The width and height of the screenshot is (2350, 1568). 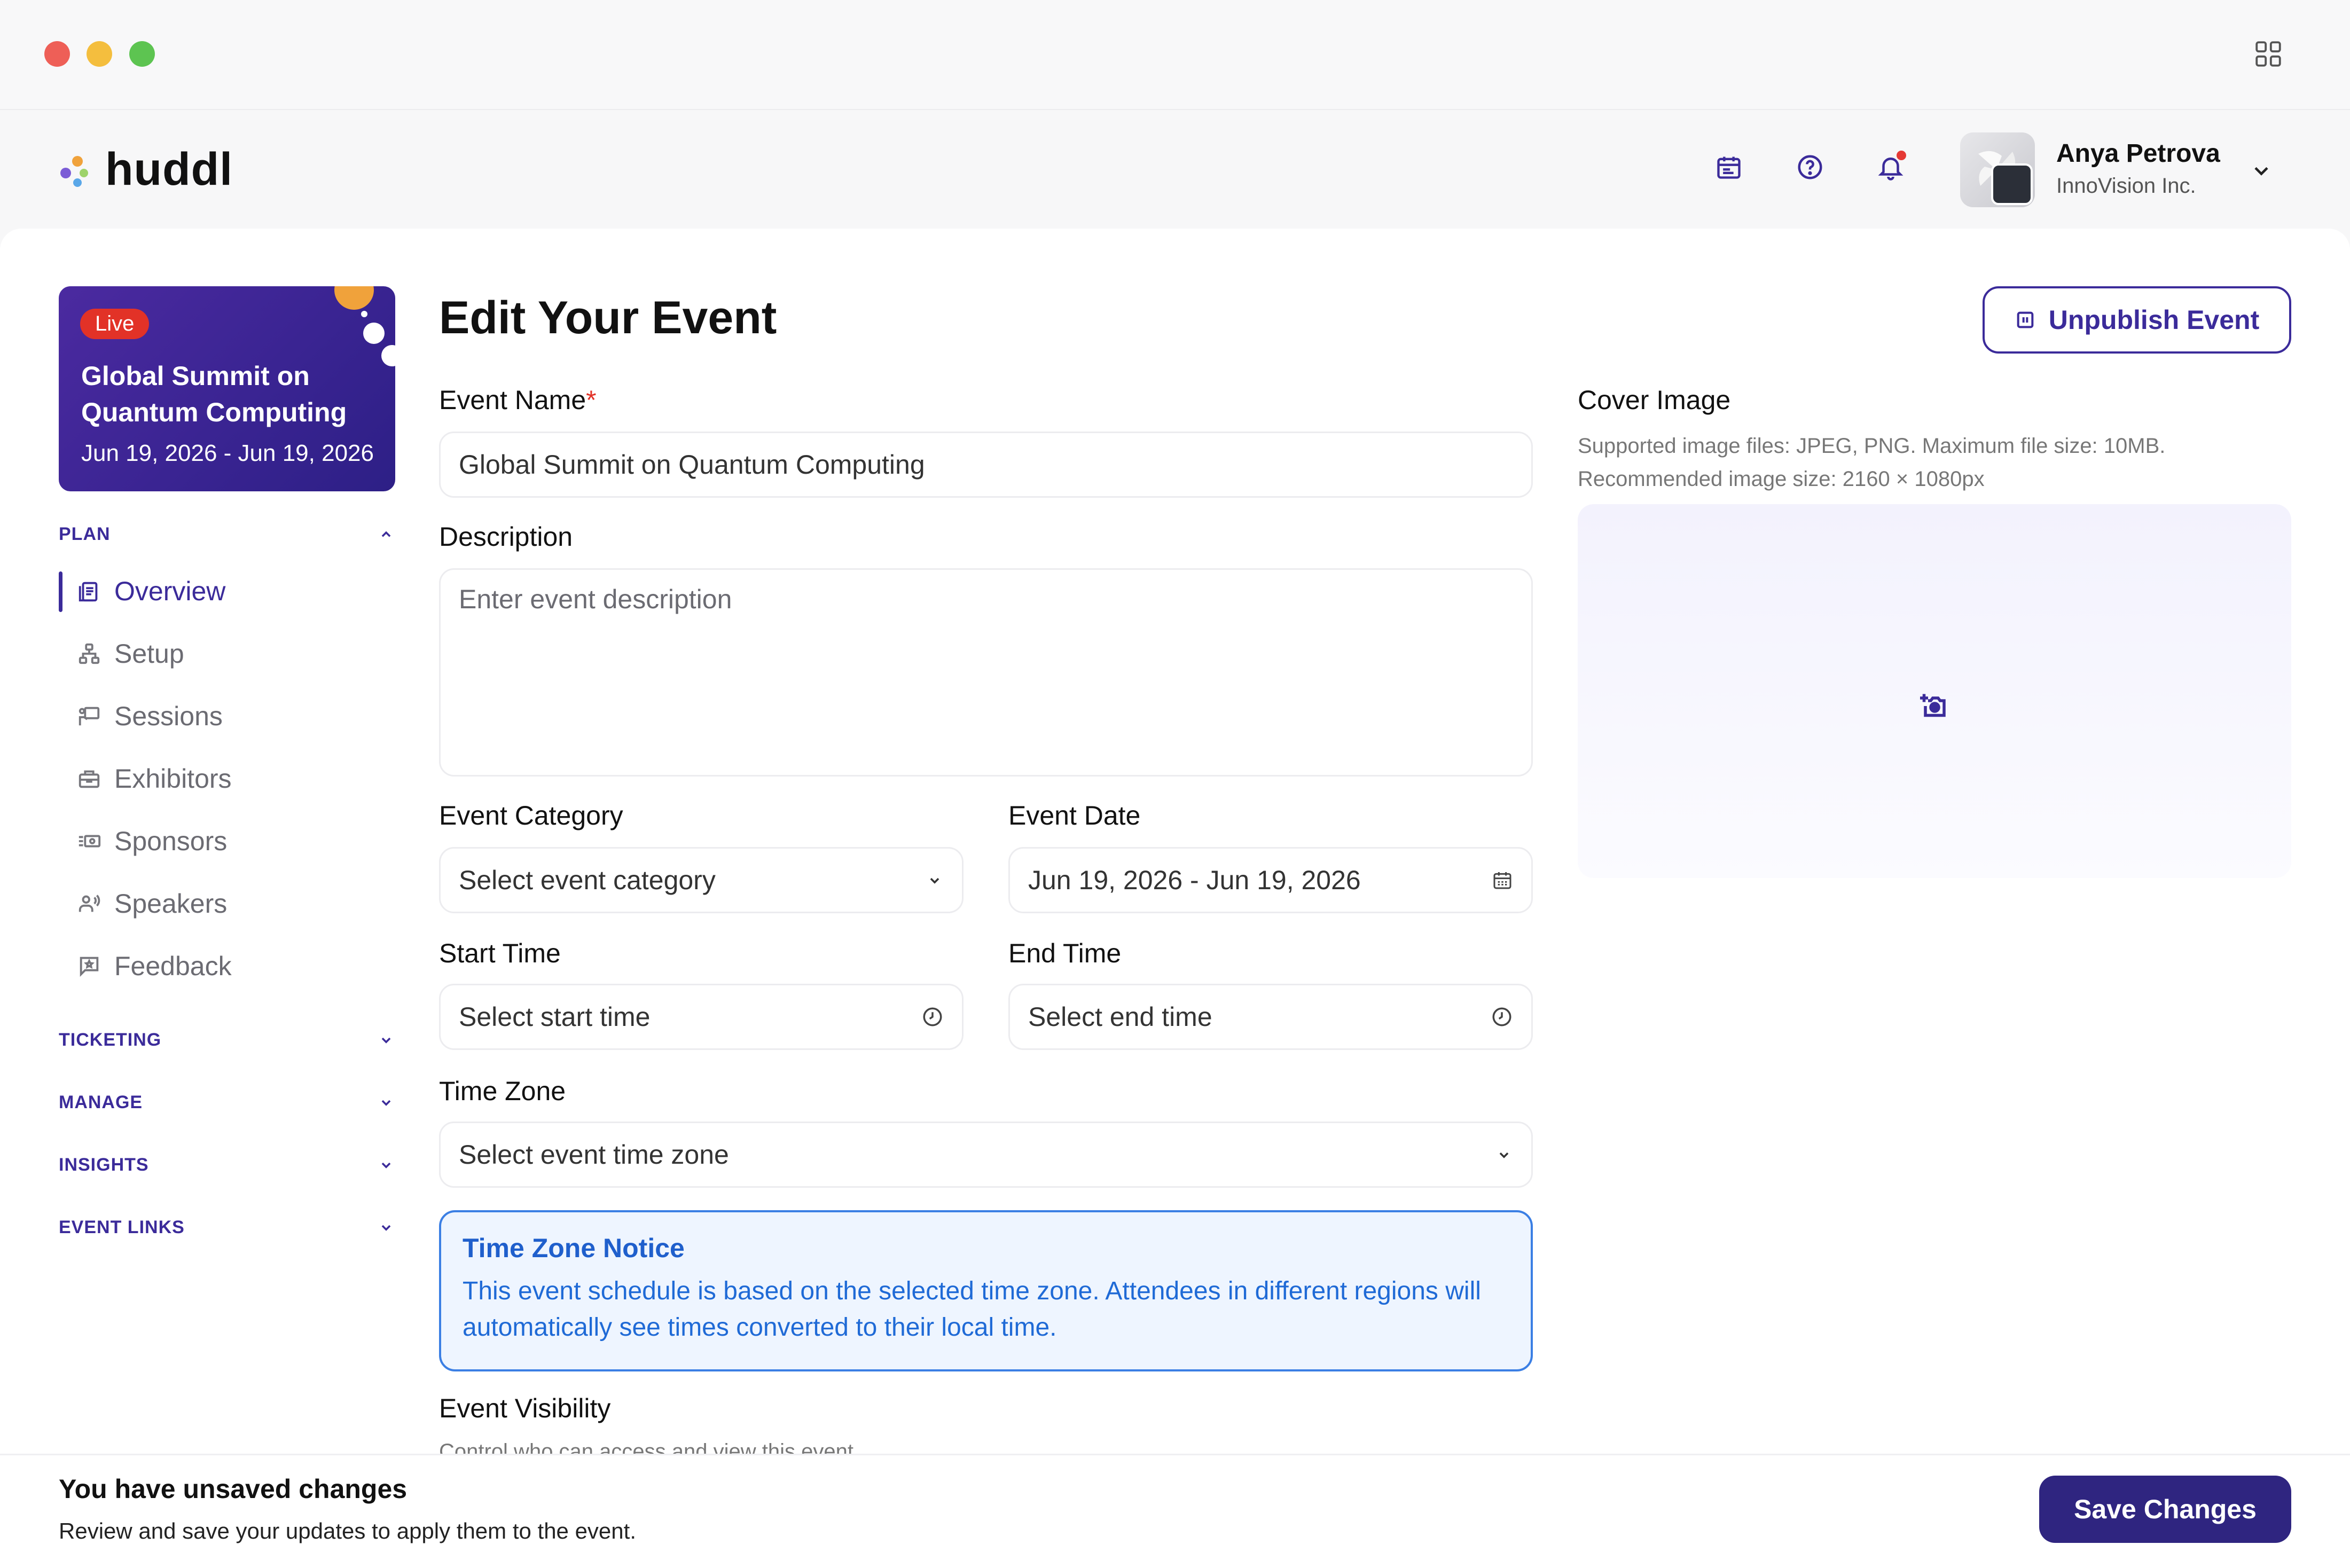 I want to click on description-textarea: Enter event description, so click(x=986, y=672).